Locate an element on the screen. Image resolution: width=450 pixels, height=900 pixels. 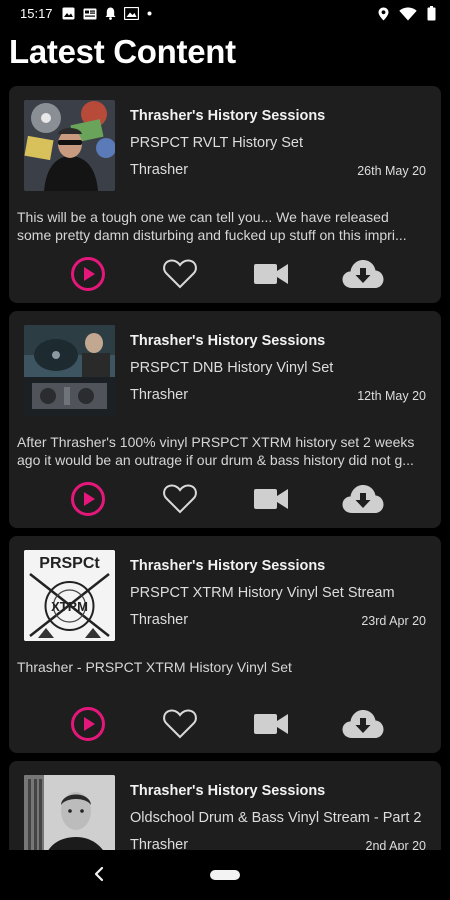
set-title: PRSPCT RVLT History Set is located at coordinates (216, 143).